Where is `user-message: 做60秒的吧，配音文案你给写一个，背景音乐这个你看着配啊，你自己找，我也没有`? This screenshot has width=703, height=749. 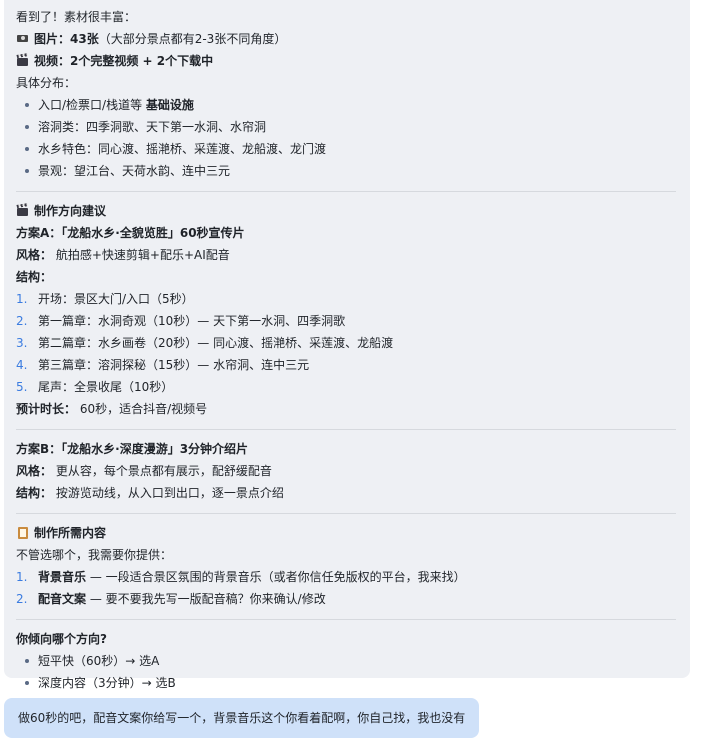
user-message: 做60秒的吧，配音文案你给写一个，背景音乐这个你看着配啊，你自己找，我也没有 is located at coordinates (242, 718).